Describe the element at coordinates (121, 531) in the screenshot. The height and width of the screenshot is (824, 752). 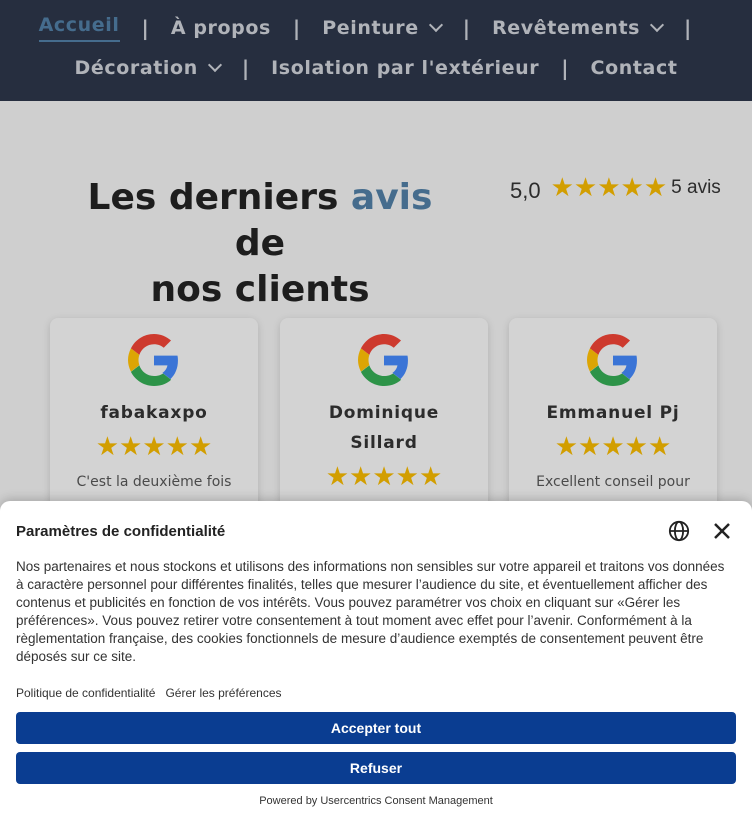
I see `consent-title: Paramètres de confidentialité` at that location.